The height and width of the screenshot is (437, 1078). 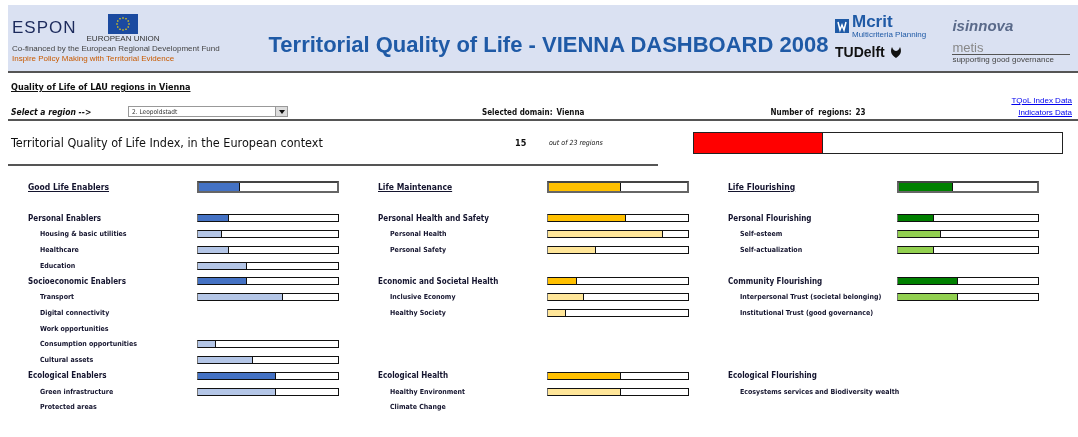 What do you see at coordinates (116, 48) in the screenshot?
I see `logo-text: Co-financed by the European Regional Development Fund` at bounding box center [116, 48].